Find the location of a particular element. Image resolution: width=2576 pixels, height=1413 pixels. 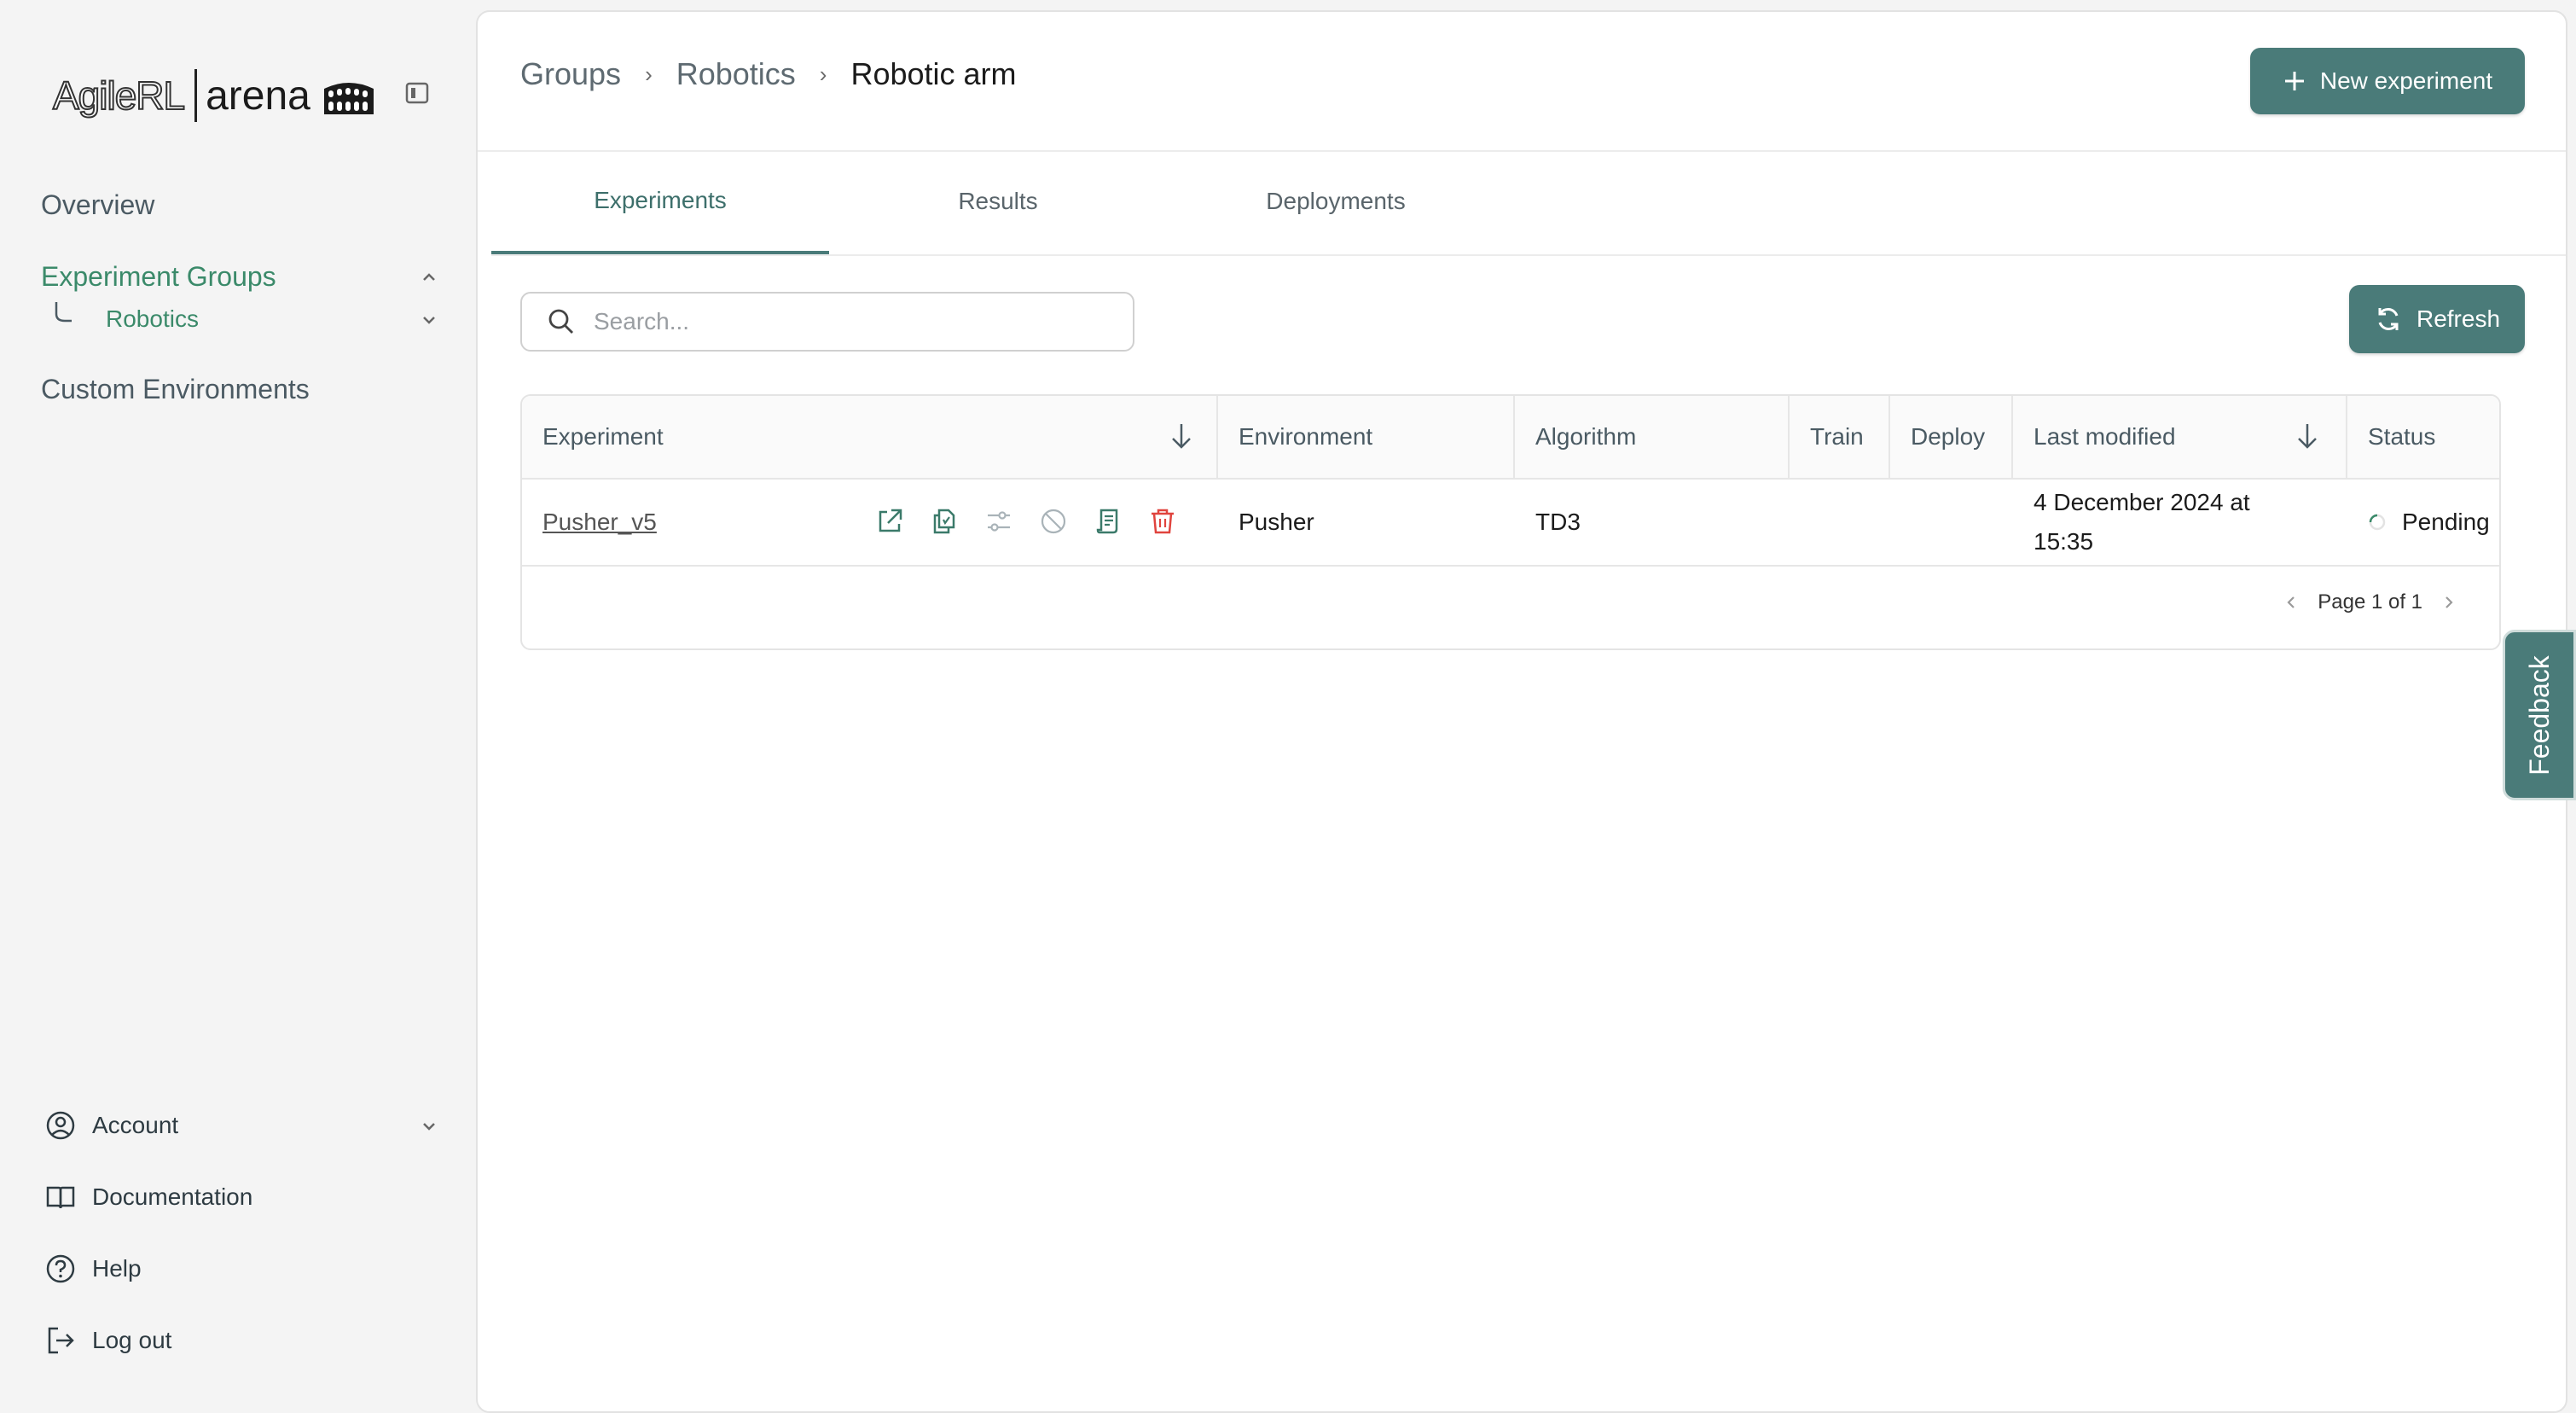

column-label: Last modified is located at coordinates (2105, 436).